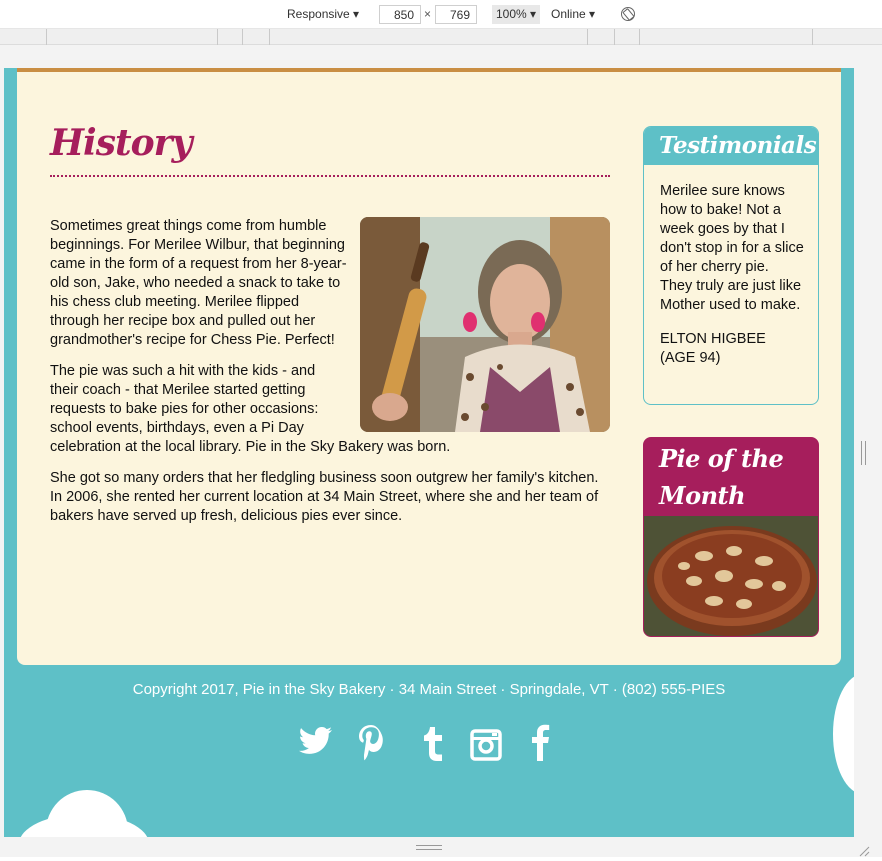  Describe the element at coordinates (330, 176) in the screenshot. I see `heading-divider` at that location.